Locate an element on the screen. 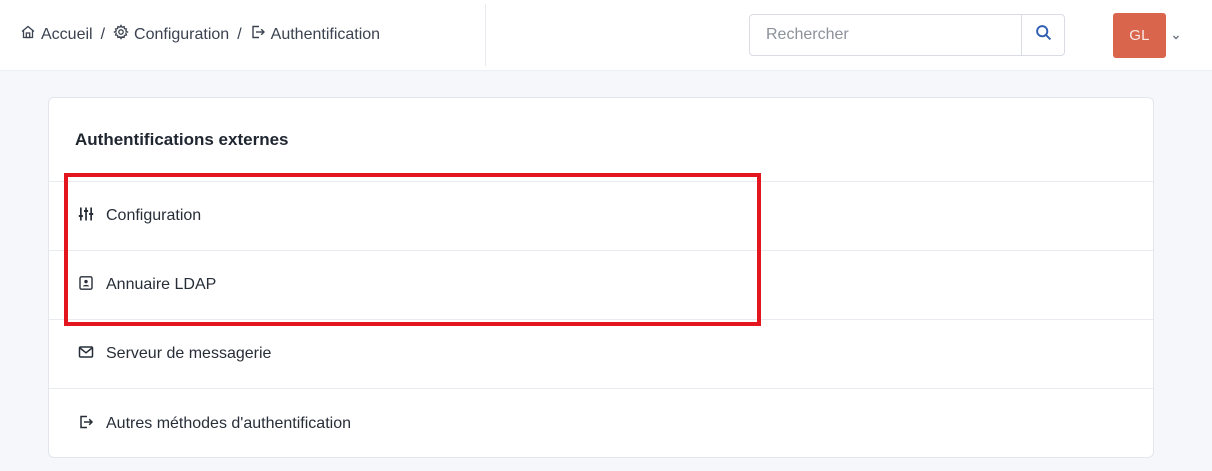  list-item-label: Serveur de messagerie is located at coordinates (189, 353).